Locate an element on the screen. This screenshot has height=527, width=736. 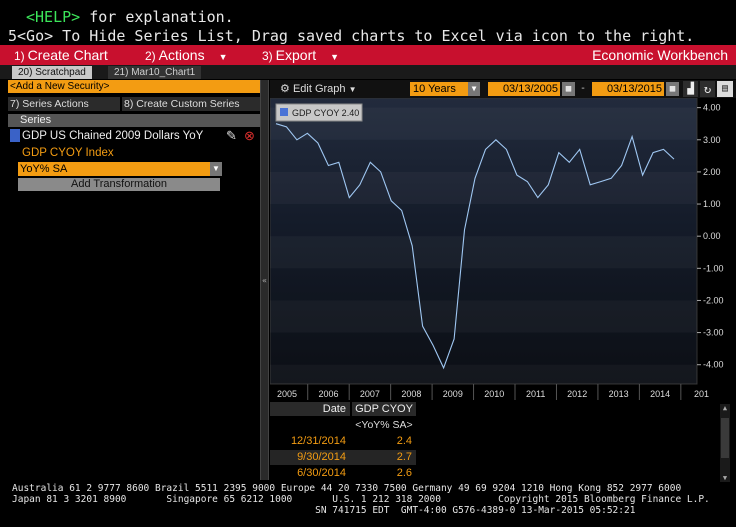
x-tick-label: 2008 is located at coordinates (411, 394).